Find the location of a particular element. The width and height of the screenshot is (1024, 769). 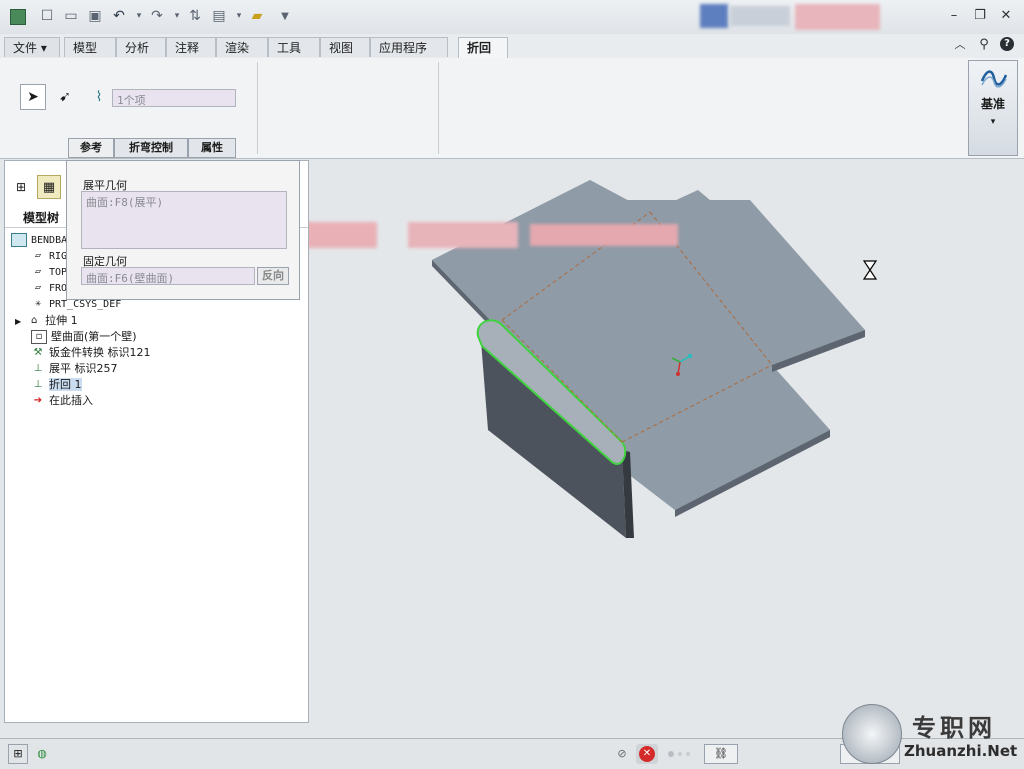

blurred-title is located at coordinates (714, 16).